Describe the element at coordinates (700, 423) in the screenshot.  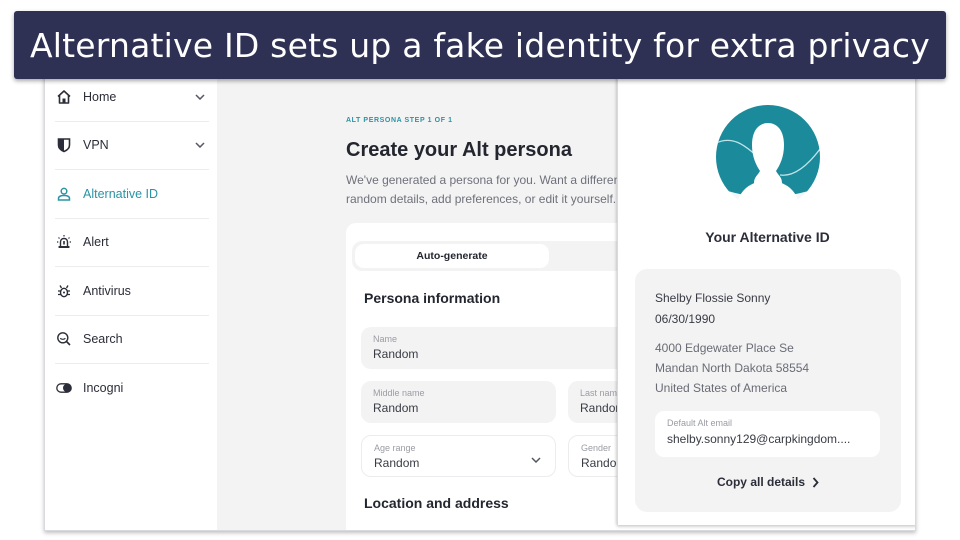
I see `email-label: Default Alt email` at that location.